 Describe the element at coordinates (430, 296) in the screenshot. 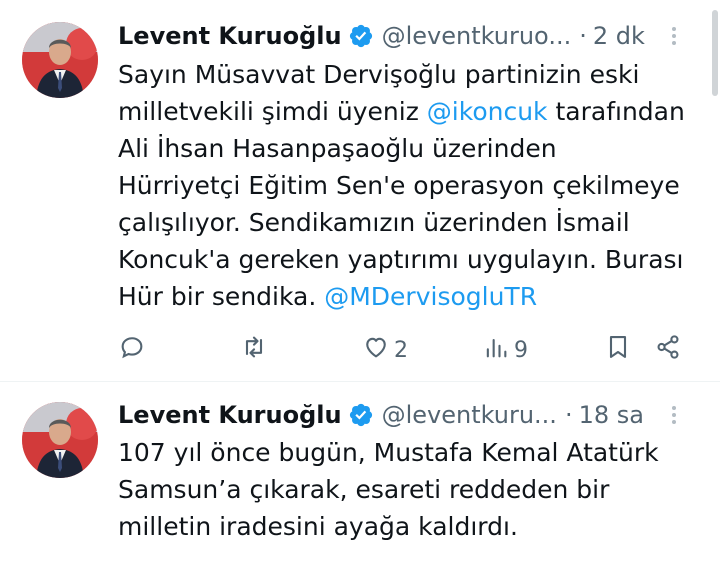

I see `mention-link: @MDervisogluTR` at that location.